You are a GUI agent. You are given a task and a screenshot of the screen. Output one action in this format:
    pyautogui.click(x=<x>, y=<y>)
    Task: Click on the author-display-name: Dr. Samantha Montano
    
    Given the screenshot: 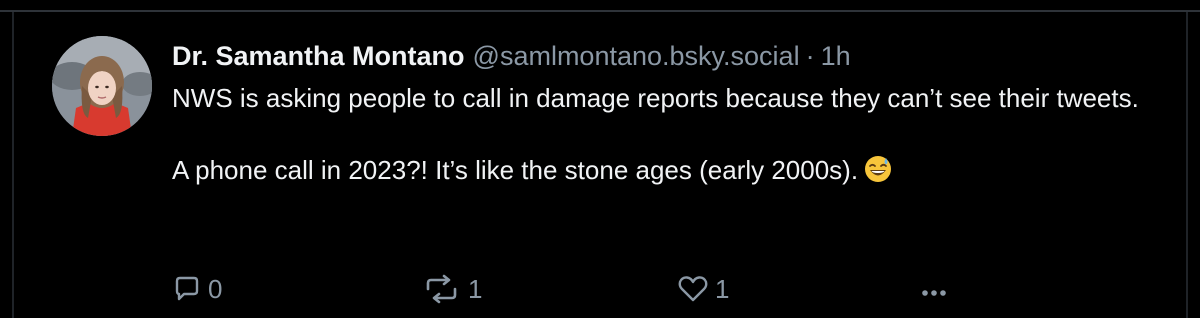 What is the action you would take?
    pyautogui.click(x=318, y=56)
    